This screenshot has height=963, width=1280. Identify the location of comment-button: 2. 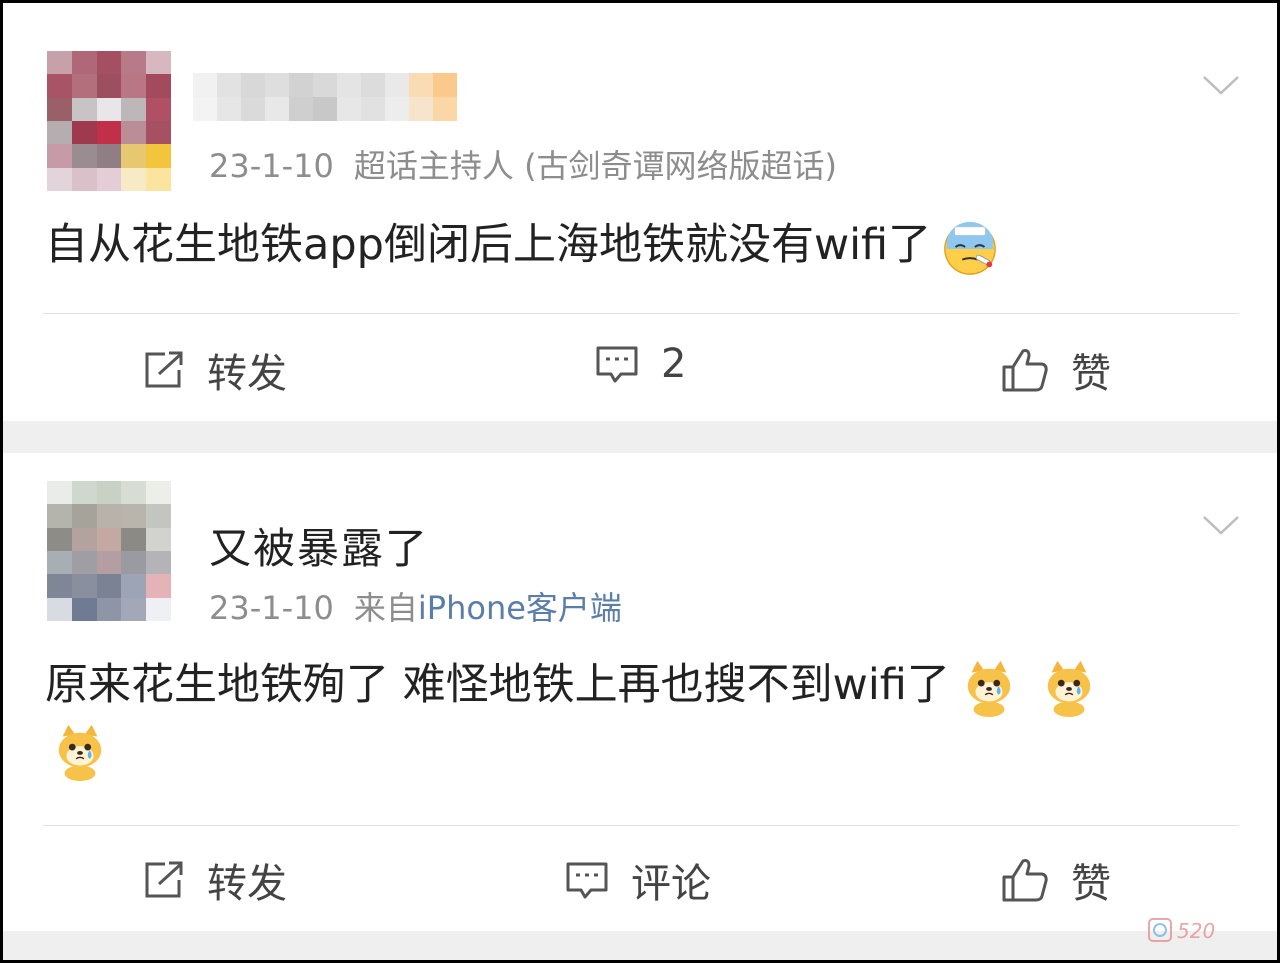
(640, 364).